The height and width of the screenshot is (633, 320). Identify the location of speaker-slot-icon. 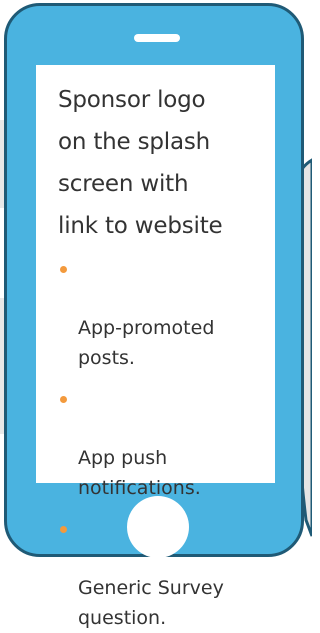
(157, 38).